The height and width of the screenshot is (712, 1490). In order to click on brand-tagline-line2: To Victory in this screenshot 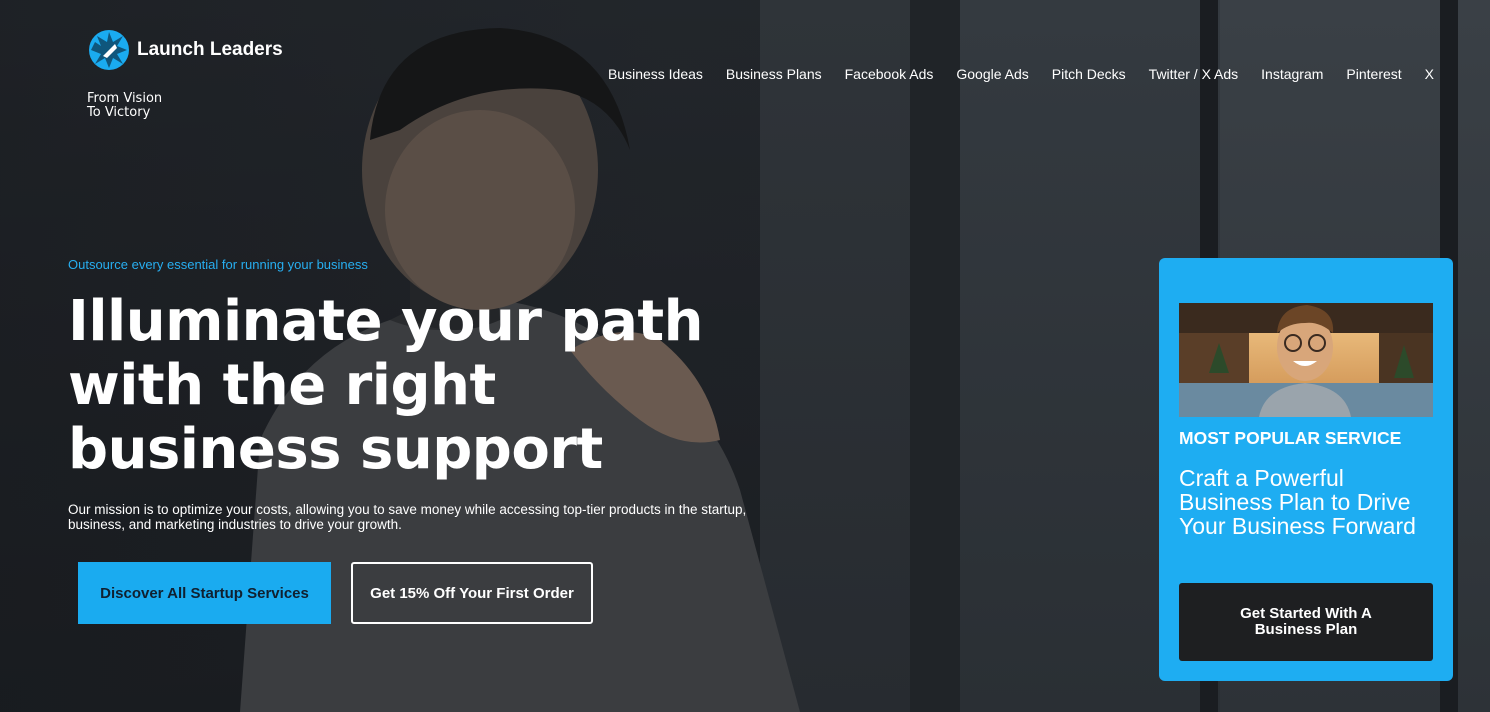, I will do `click(119, 112)`.